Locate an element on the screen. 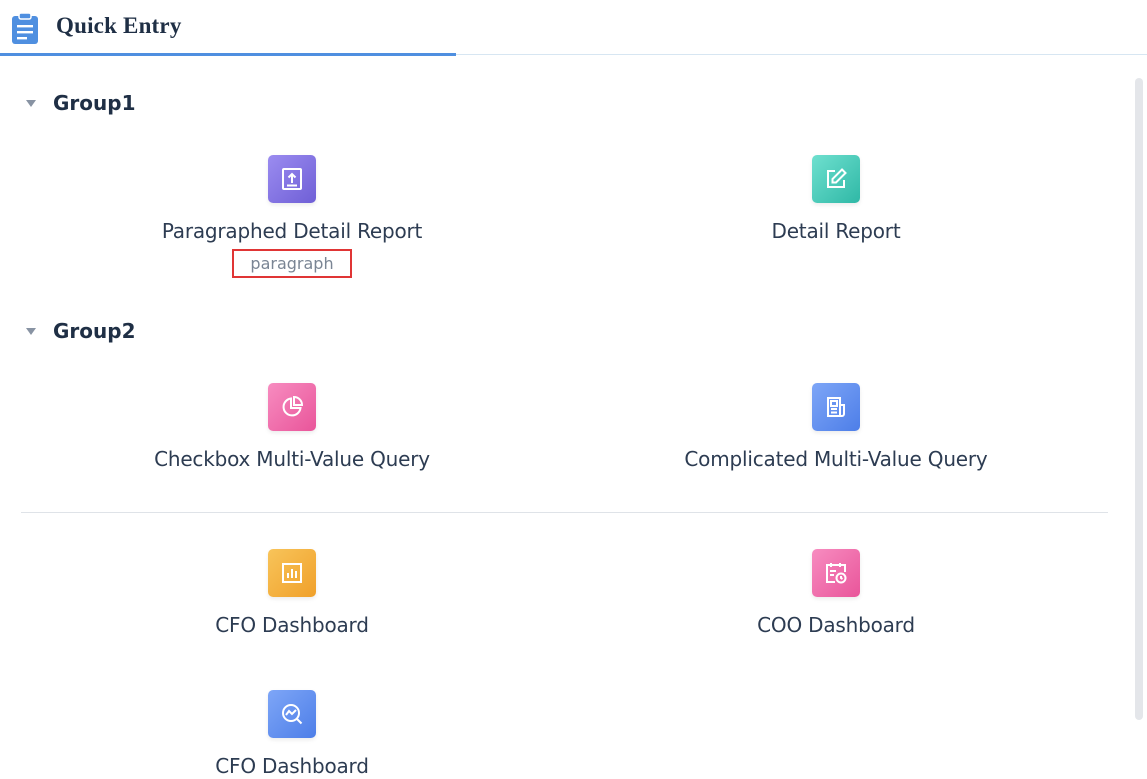  entry-name: COO Dashboard is located at coordinates (836, 625).